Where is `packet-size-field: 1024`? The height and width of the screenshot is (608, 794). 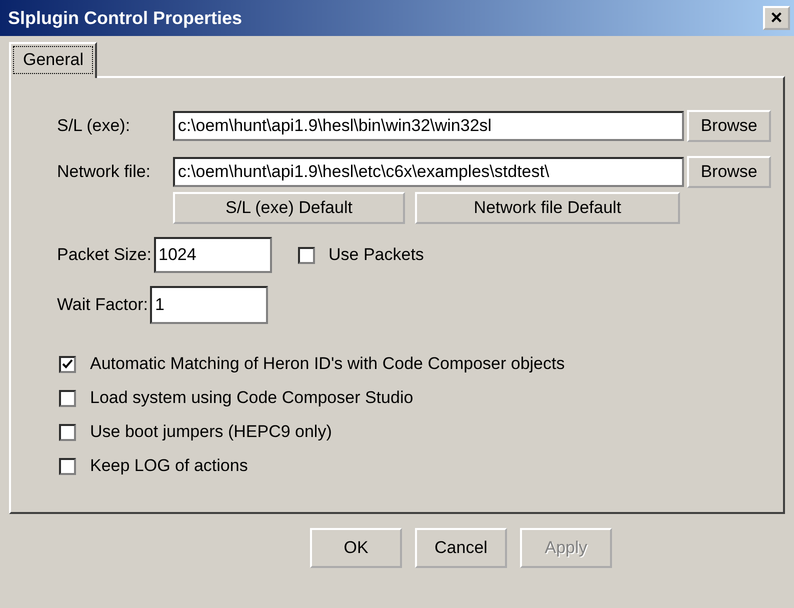 packet-size-field: 1024 is located at coordinates (213, 255).